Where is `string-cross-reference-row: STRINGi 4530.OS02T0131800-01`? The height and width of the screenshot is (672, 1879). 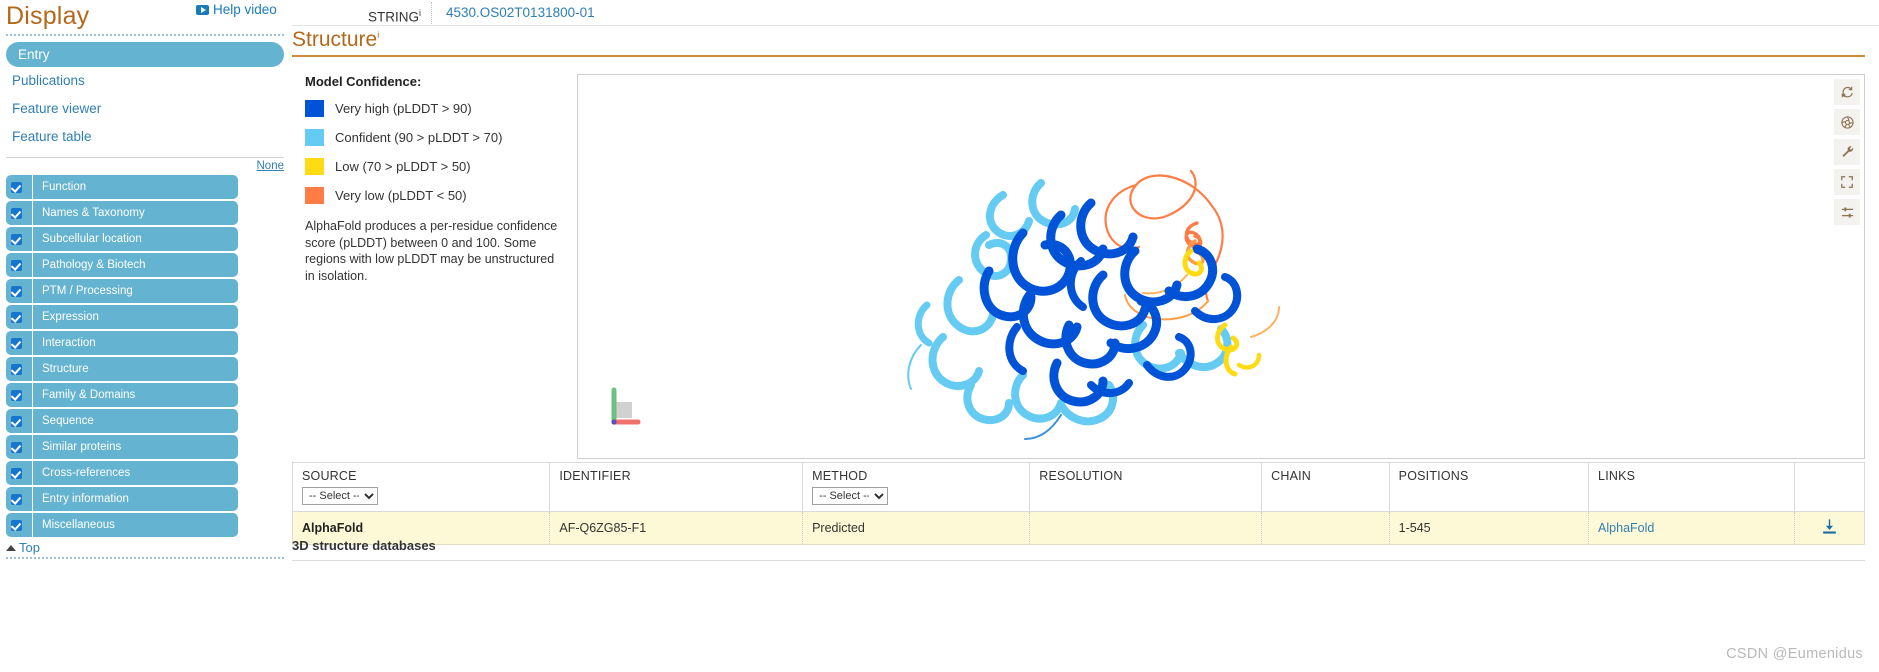
string-cross-reference-row: STRINGi 4530.OS02T0131800-01 is located at coordinates (1085, 13).